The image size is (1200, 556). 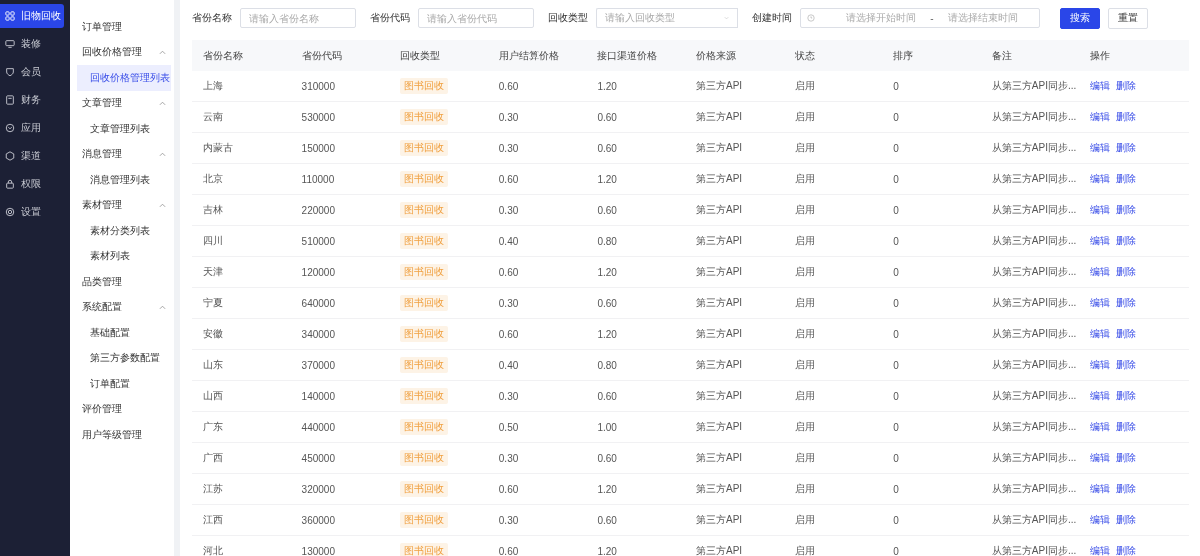 I want to click on table-cell: 370000, so click(x=318, y=365).